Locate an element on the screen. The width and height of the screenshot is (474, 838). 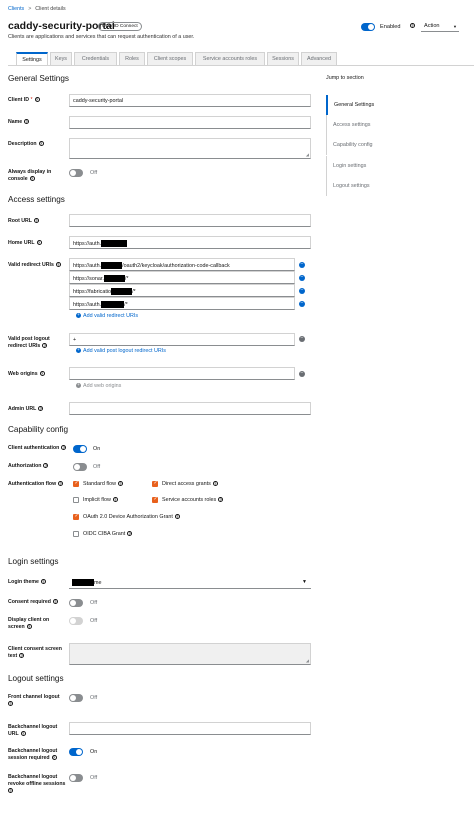
jump-access-settings: Access settings is located at coordinates (366, 125).